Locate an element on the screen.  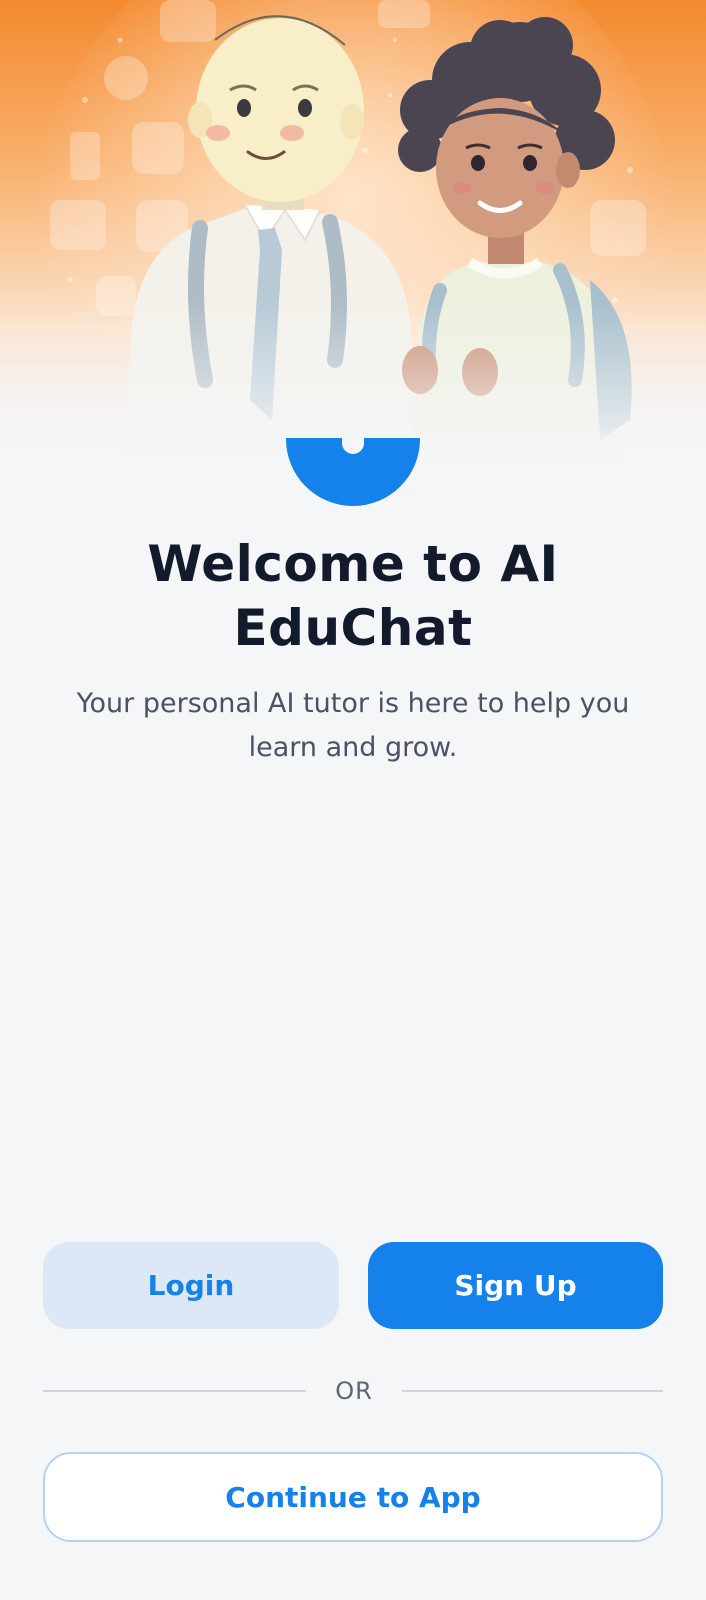
divider-line-right is located at coordinates (532, 1391).